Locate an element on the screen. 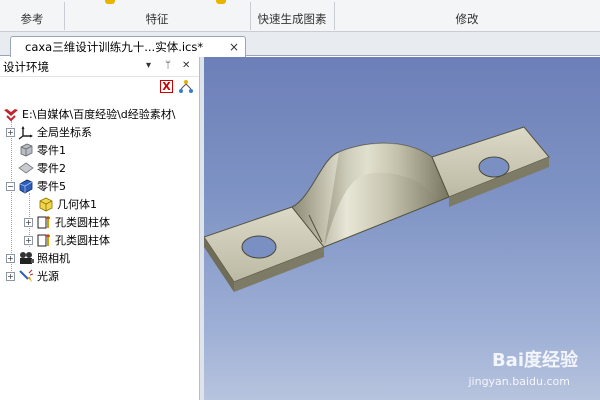  tree-item-label: 照相机 is located at coordinates (53, 258).